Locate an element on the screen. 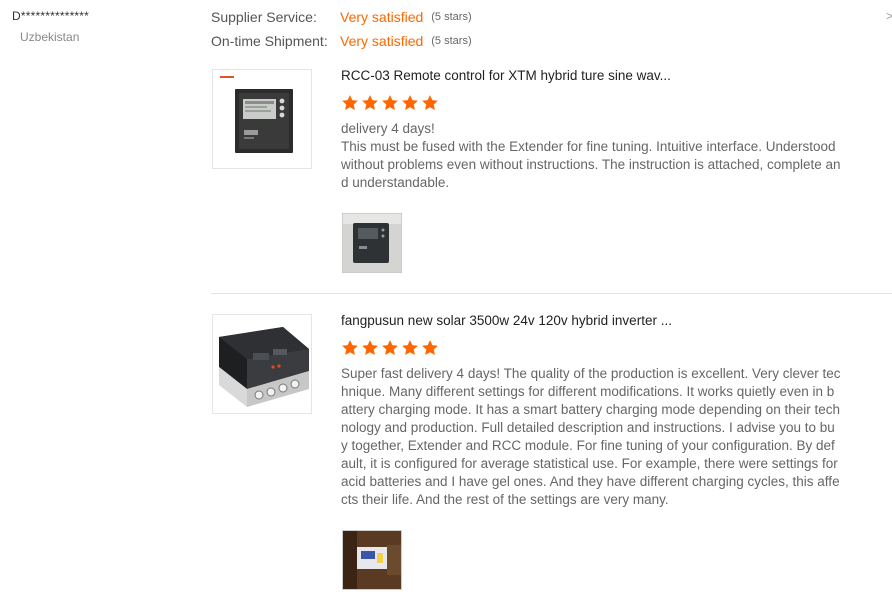 This screenshot has width=892, height=594. reviewer-country: Uzbekistan is located at coordinates (50, 37).